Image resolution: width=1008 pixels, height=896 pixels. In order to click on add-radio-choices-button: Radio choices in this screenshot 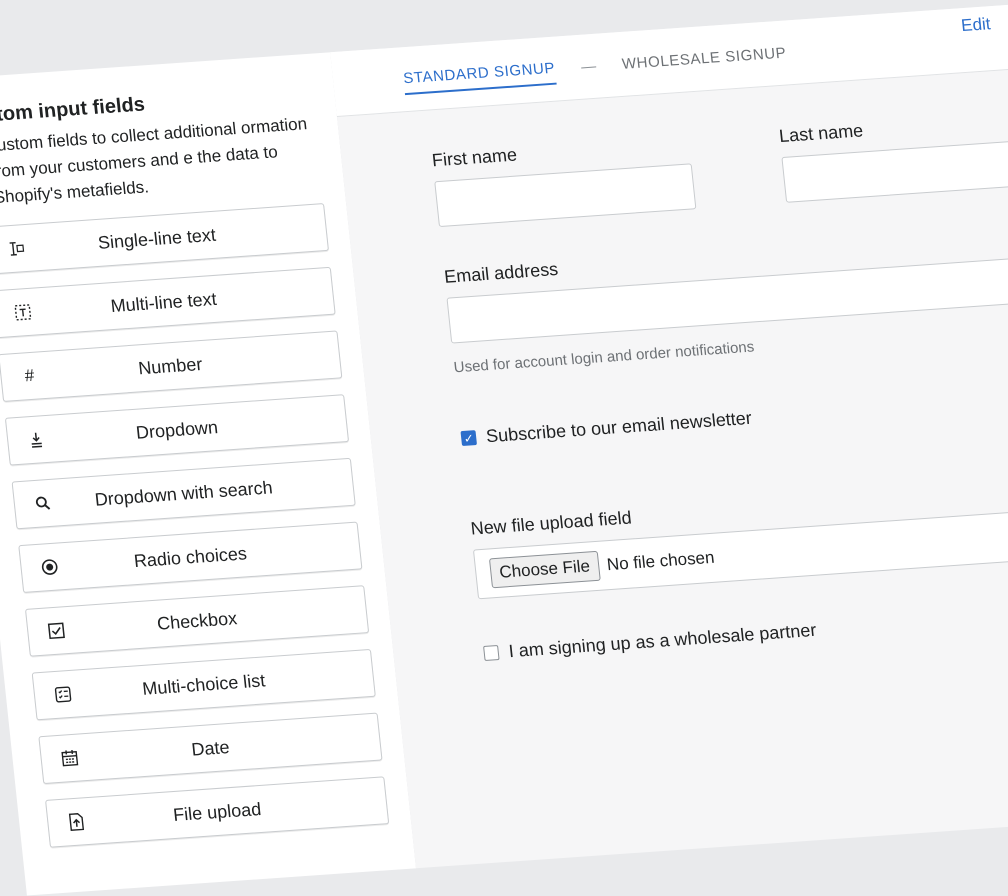, I will do `click(190, 557)`.